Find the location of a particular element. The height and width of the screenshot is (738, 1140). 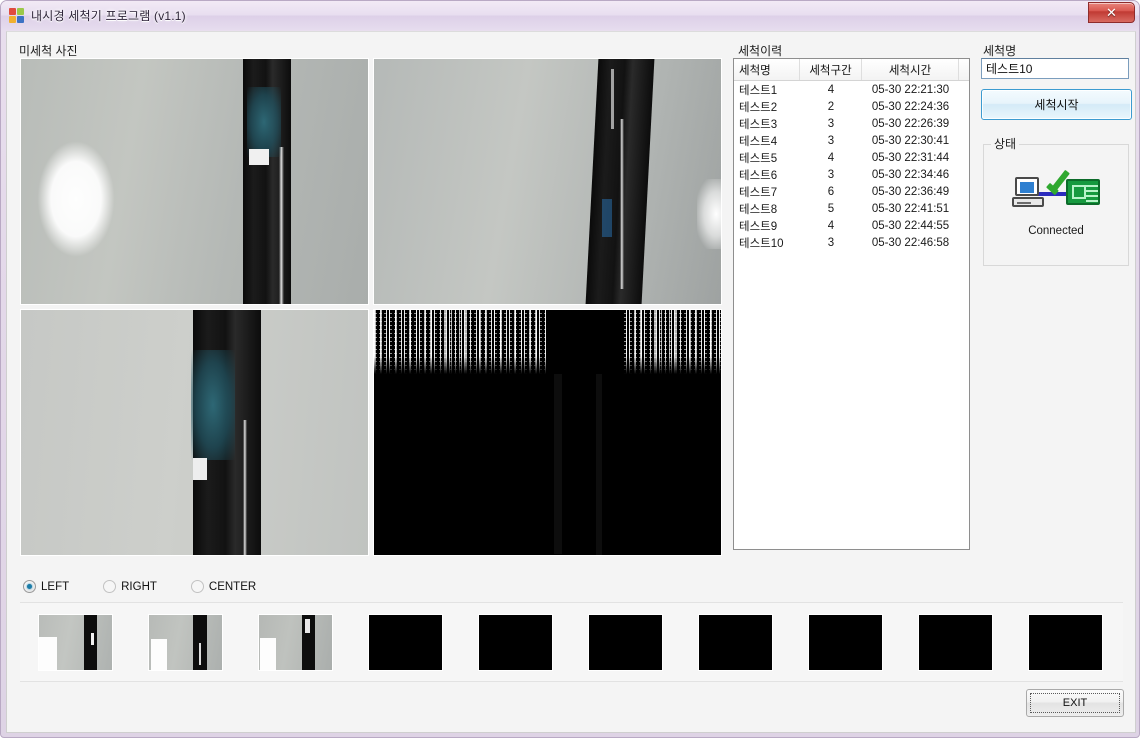

table-row: 테스트10 3 05-30 22:46:58 is located at coordinates (851, 242).